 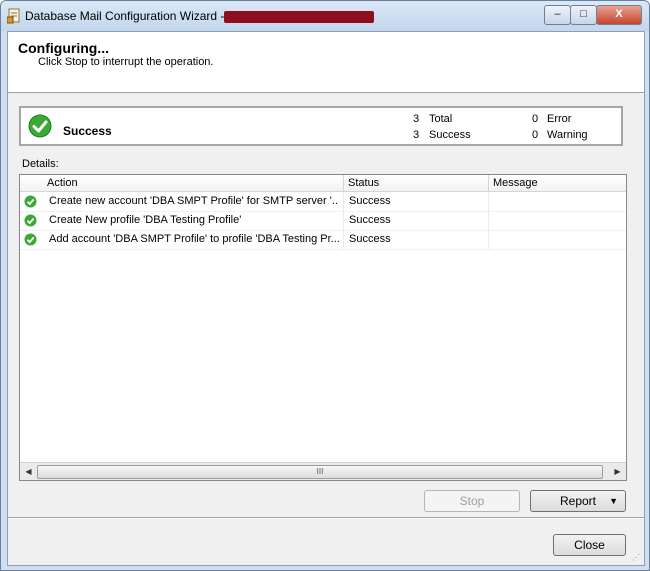 I want to click on column-header-action: Action, so click(x=62, y=183).